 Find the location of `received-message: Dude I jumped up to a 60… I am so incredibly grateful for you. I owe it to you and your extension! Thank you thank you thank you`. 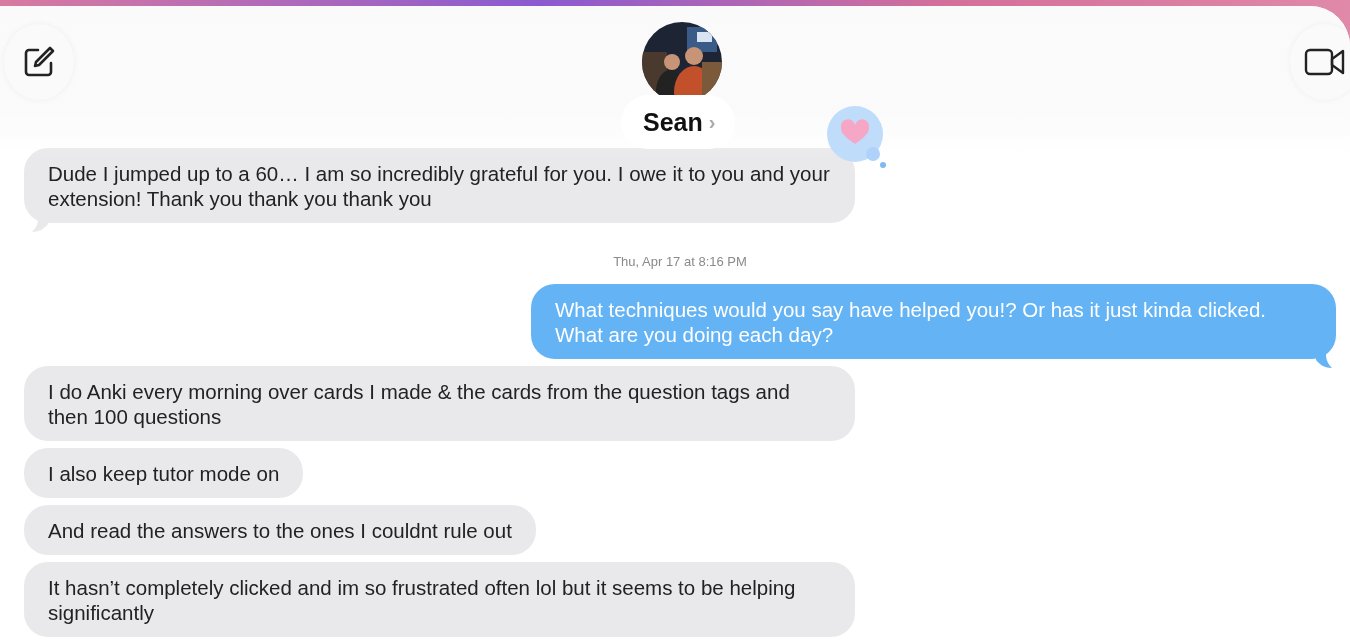

received-message: Dude I jumped up to a 60… I am so incredibly grateful for you. I owe it to you and your extension! Thank you thank you thank you is located at coordinates (439, 185).